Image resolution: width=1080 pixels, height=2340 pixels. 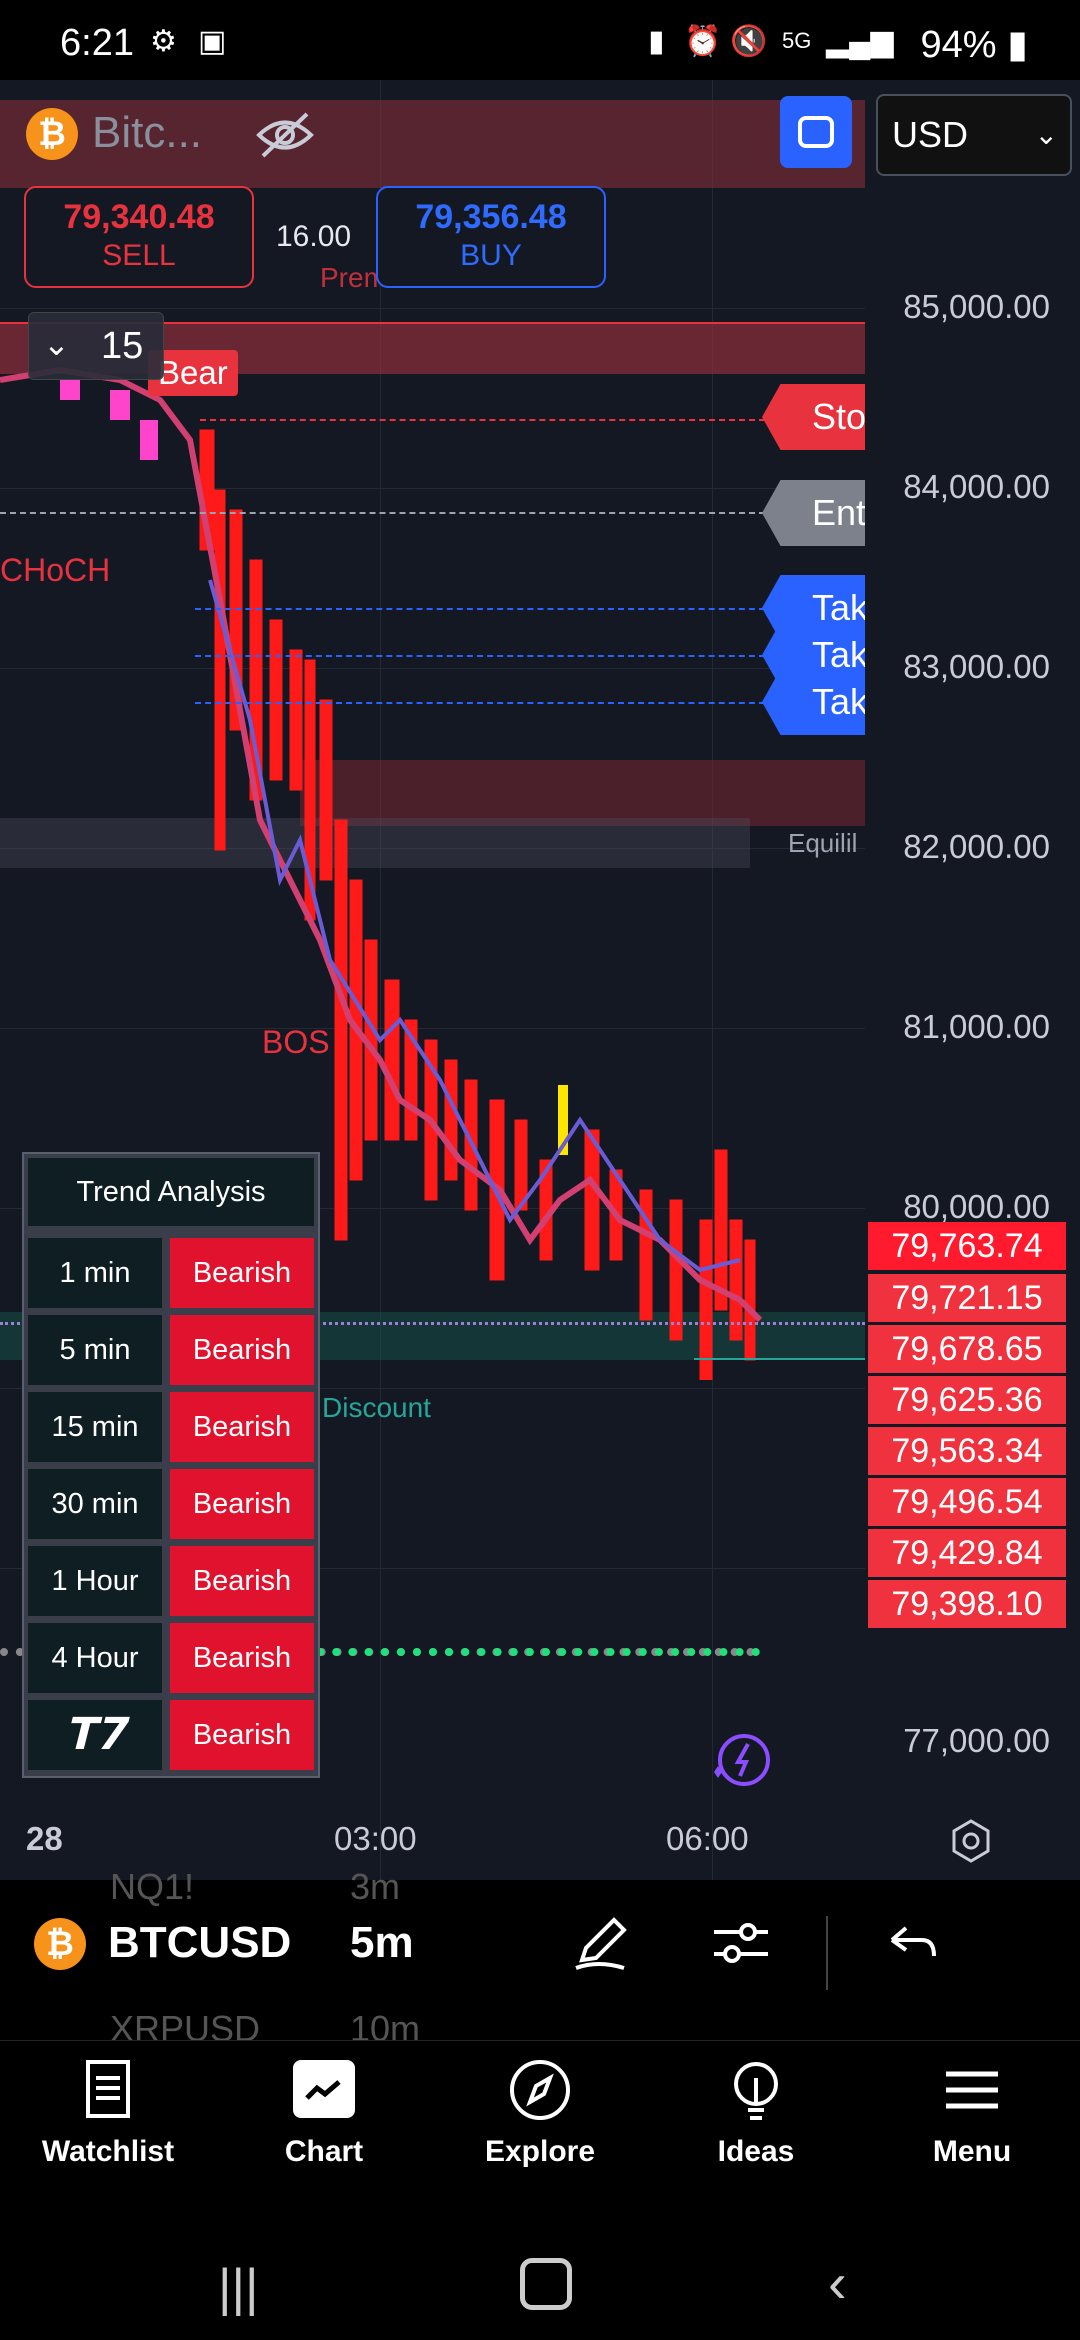 I want to click on price-axis-label: 81,000.00, so click(x=976, y=1026).